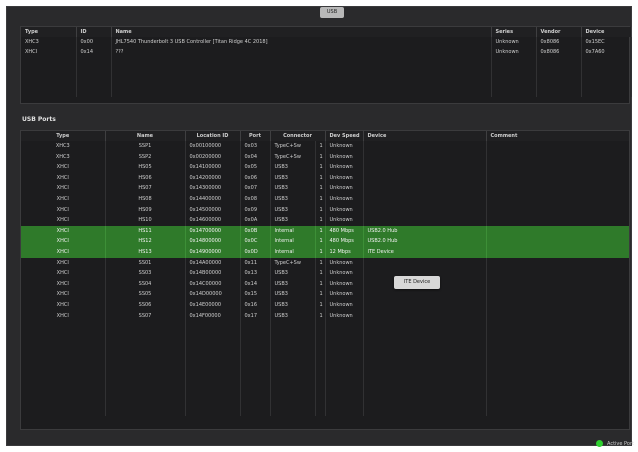 The width and height of the screenshot is (638, 452). I want to click on port-cell-name: HS09, so click(145, 210).